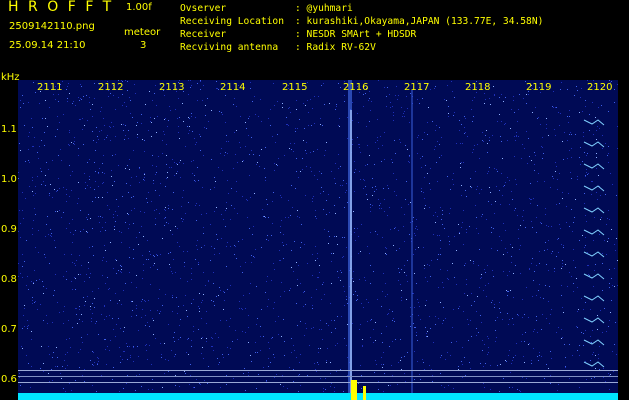 The height and width of the screenshot is (400, 629). Describe the element at coordinates (142, 32) in the screenshot. I see `meteor-label: meteor` at that location.